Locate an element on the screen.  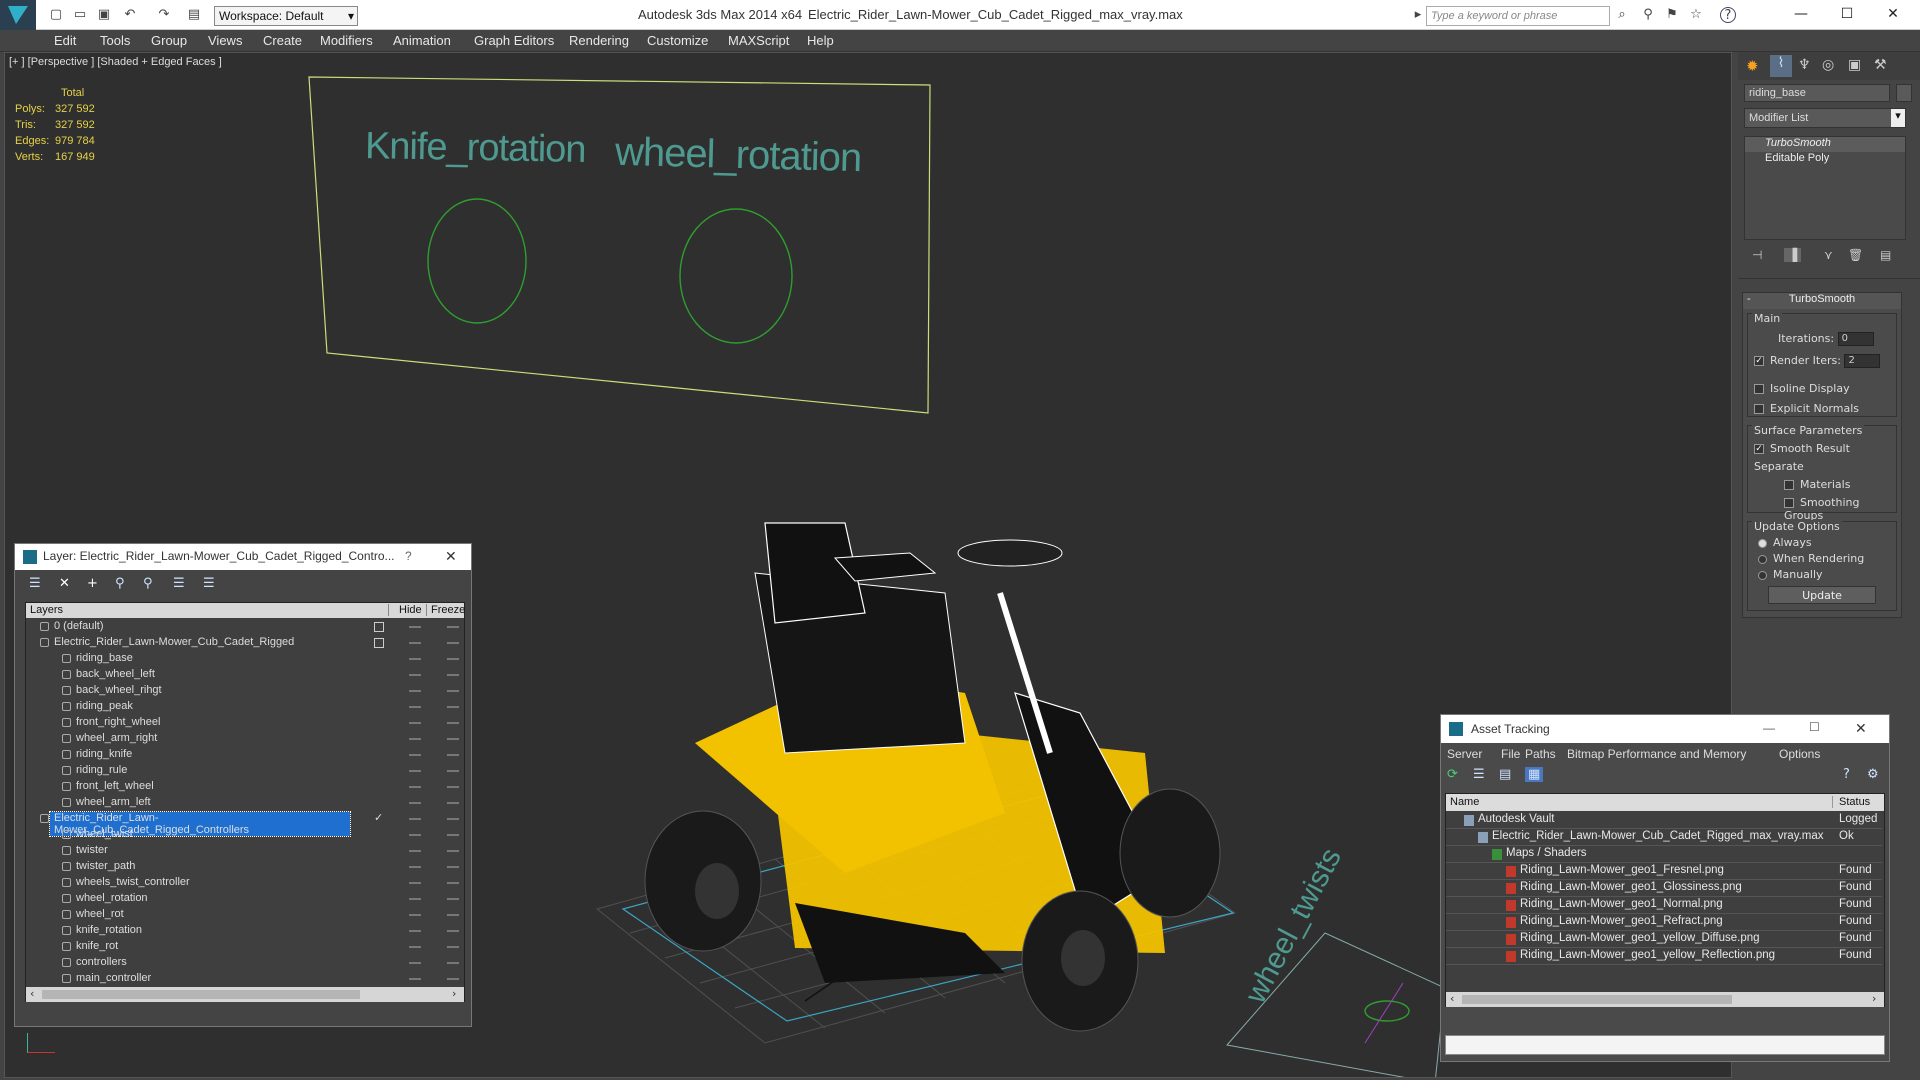
menu-rendering: Rendering is located at coordinates (599, 40).